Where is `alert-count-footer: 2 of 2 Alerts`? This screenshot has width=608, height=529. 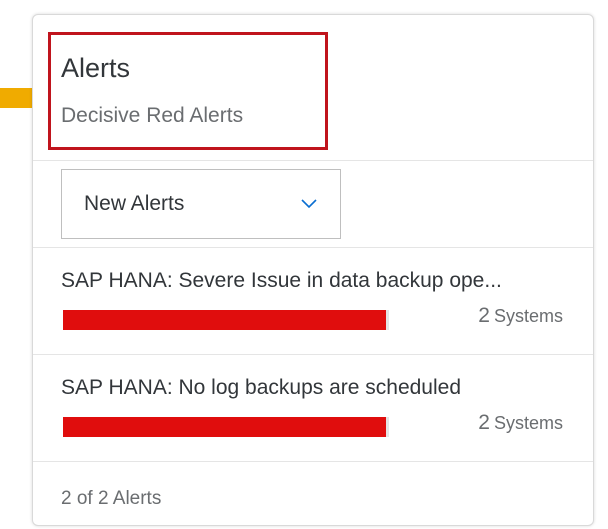 alert-count-footer: 2 of 2 Alerts is located at coordinates (111, 498).